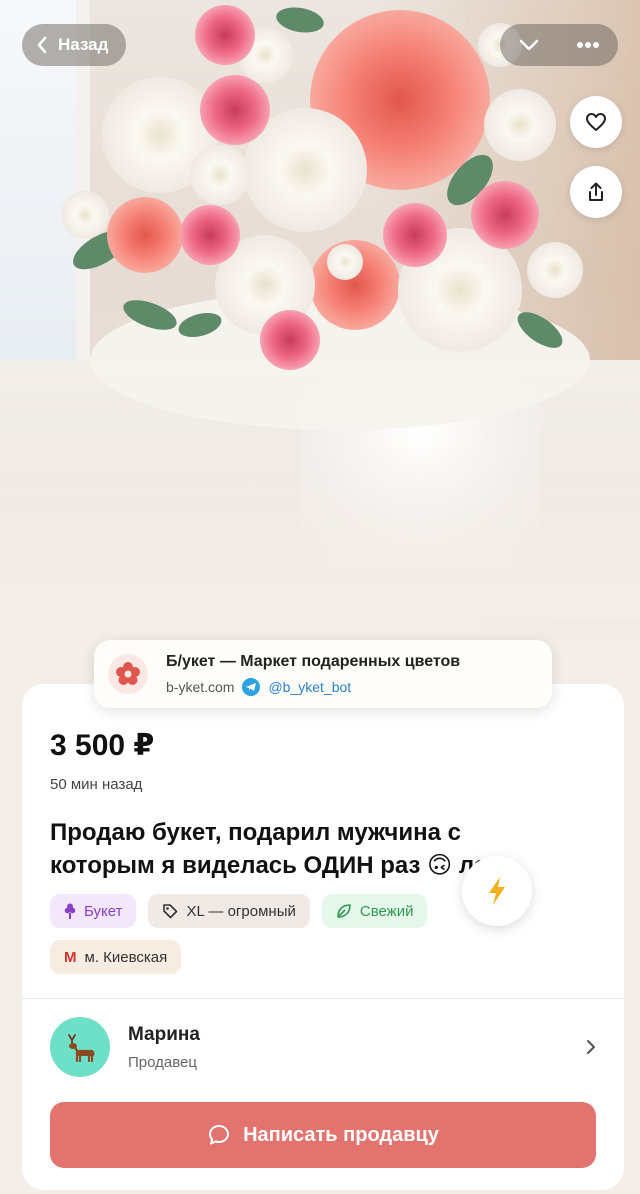  Describe the element at coordinates (323, 1047) in the screenshot. I see `seller-row: Марина Продавец` at that location.